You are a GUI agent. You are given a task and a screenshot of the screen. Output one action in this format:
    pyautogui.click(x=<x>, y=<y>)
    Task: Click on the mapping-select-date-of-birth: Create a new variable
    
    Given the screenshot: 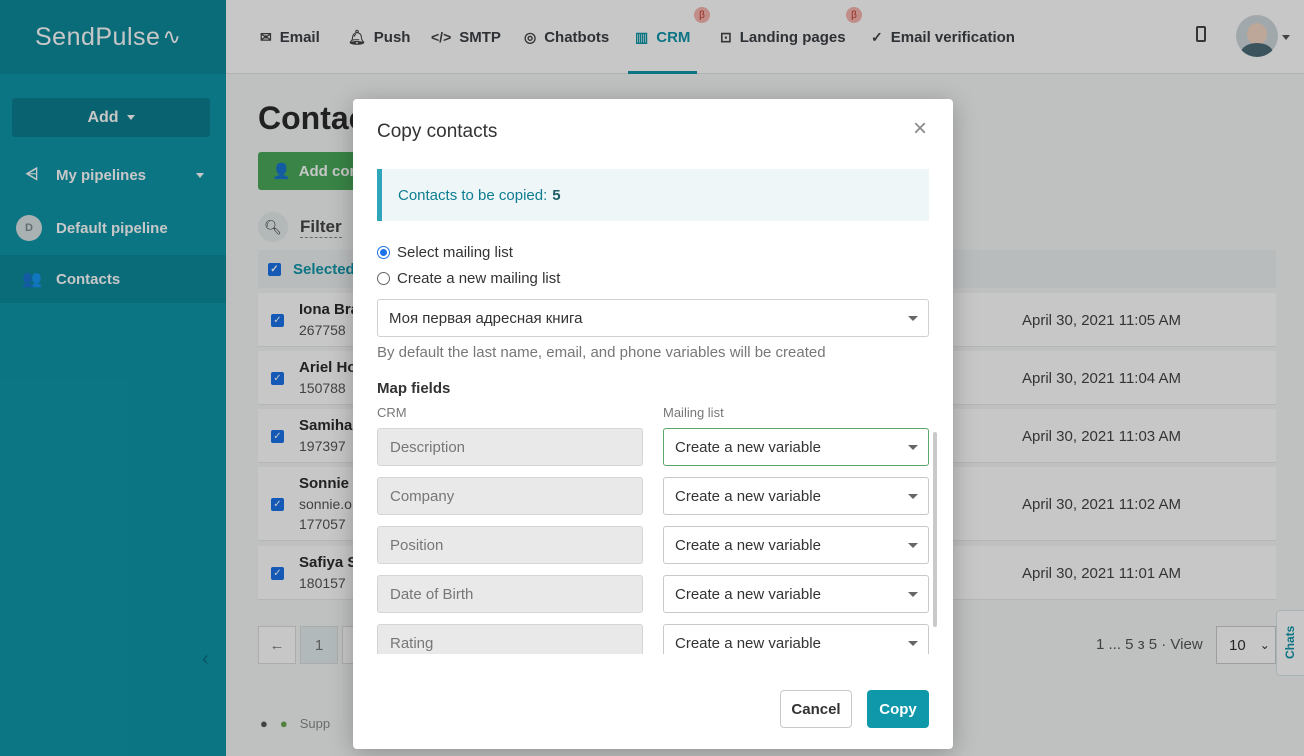 What is the action you would take?
    pyautogui.click(x=796, y=594)
    